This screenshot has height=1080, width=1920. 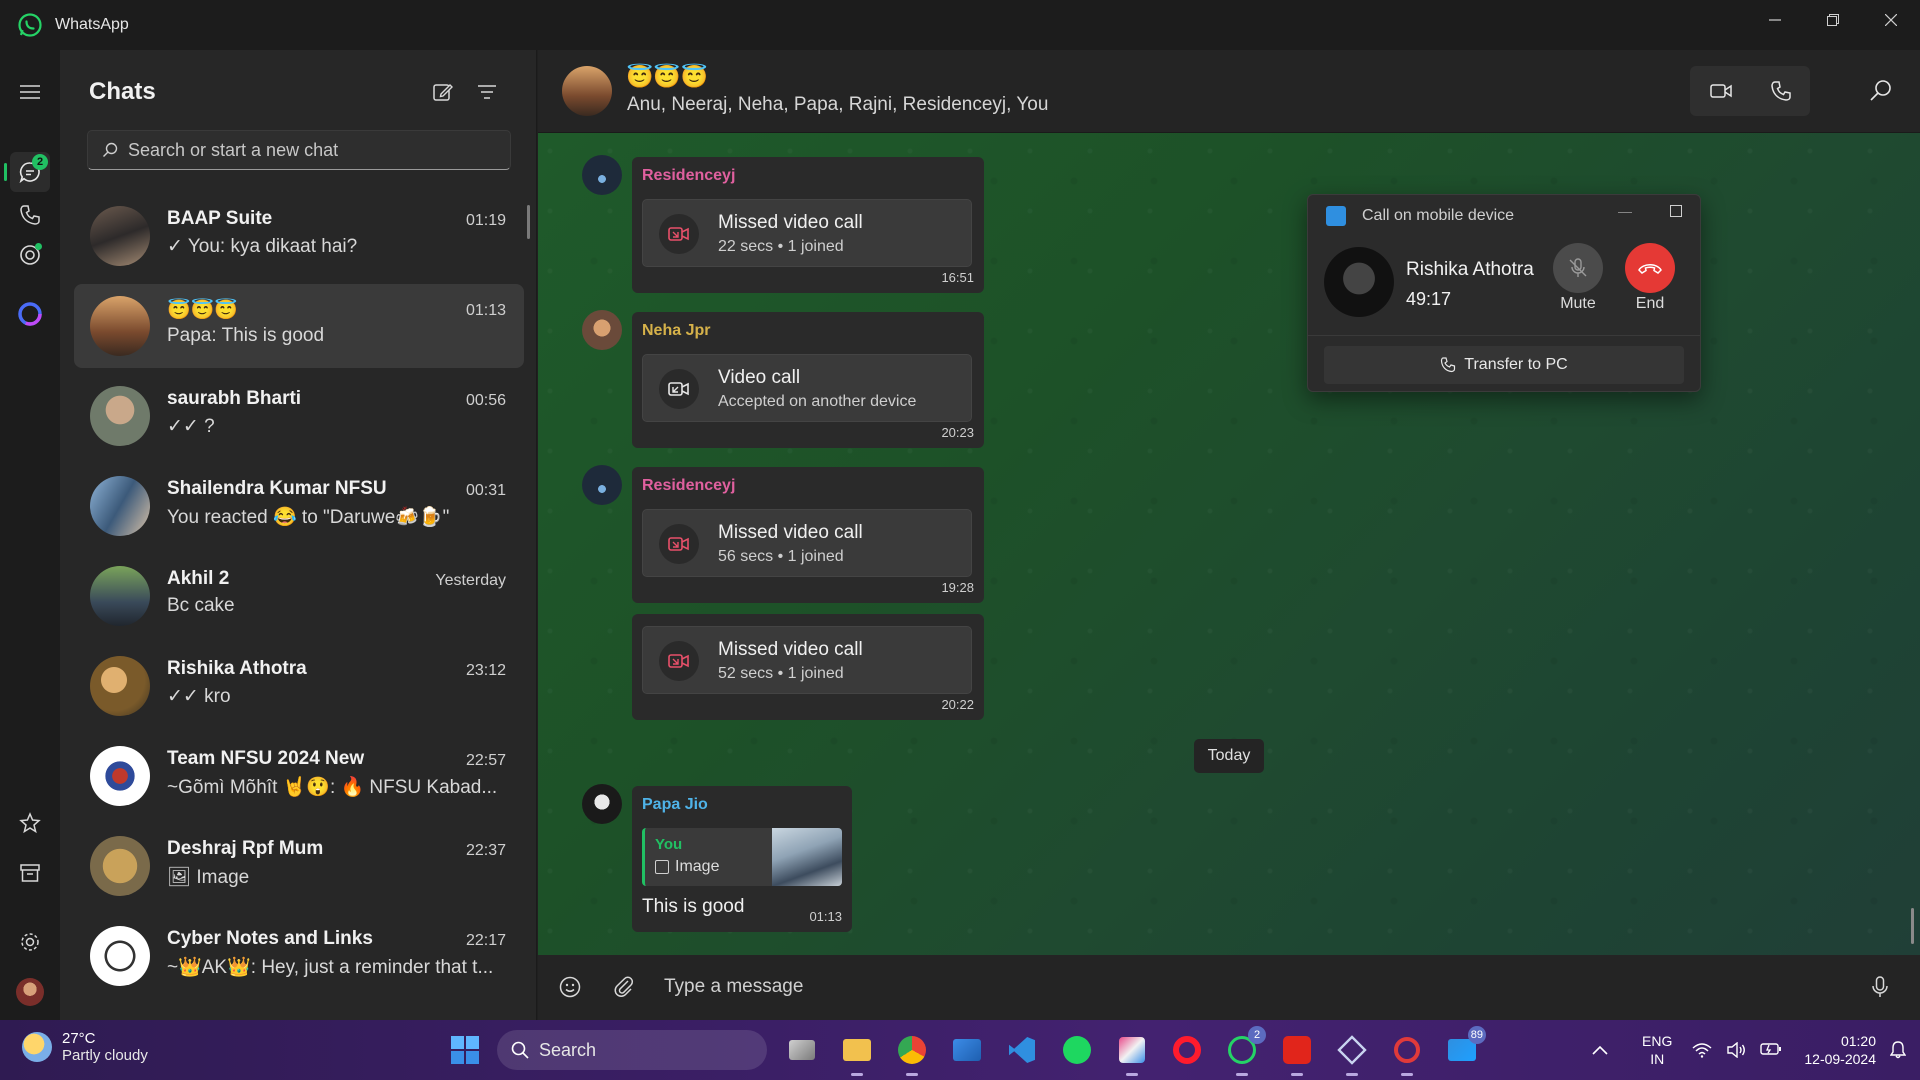 What do you see at coordinates (1187, 1050) in the screenshot?
I see `opera-icon` at bounding box center [1187, 1050].